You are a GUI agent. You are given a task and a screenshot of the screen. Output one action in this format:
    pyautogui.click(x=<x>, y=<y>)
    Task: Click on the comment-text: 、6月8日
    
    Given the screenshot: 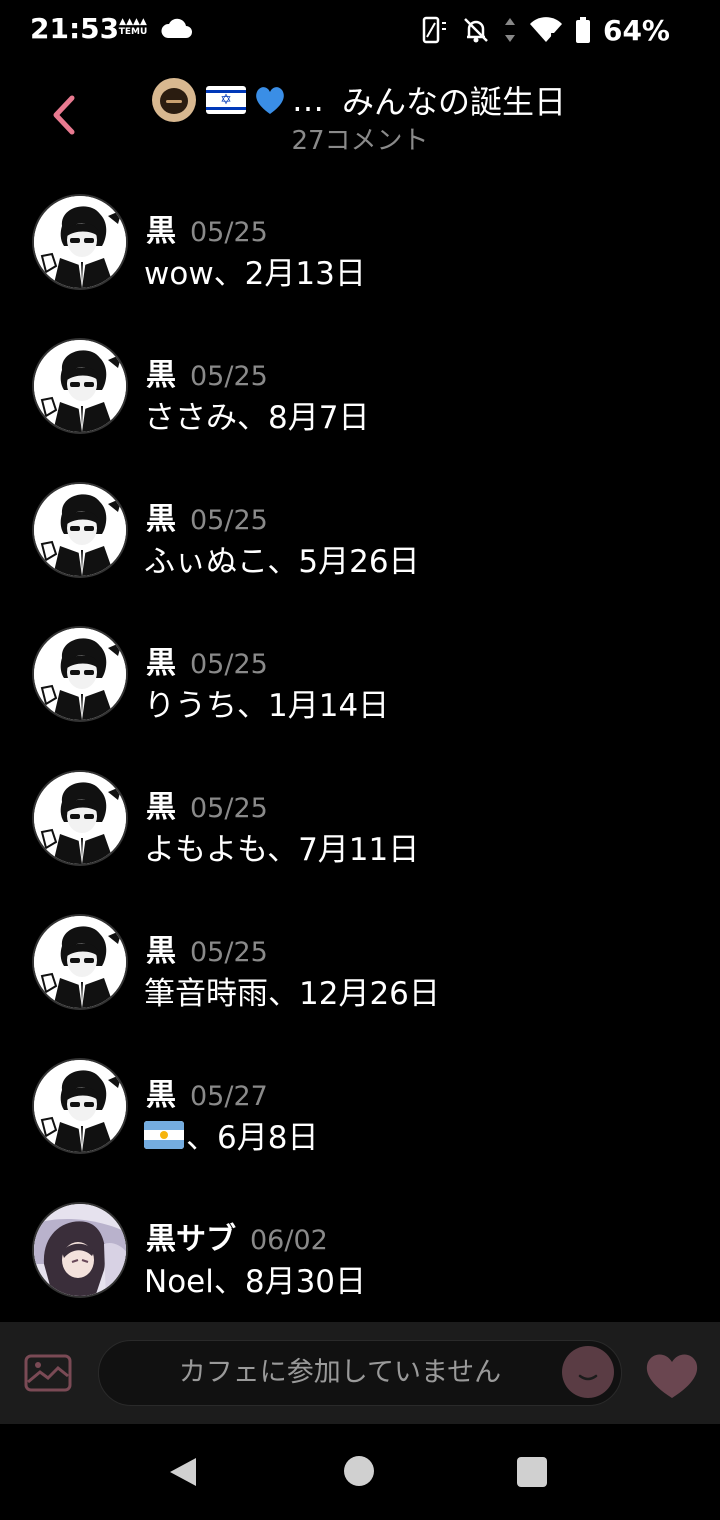 What is the action you would take?
    pyautogui.click(x=252, y=1138)
    